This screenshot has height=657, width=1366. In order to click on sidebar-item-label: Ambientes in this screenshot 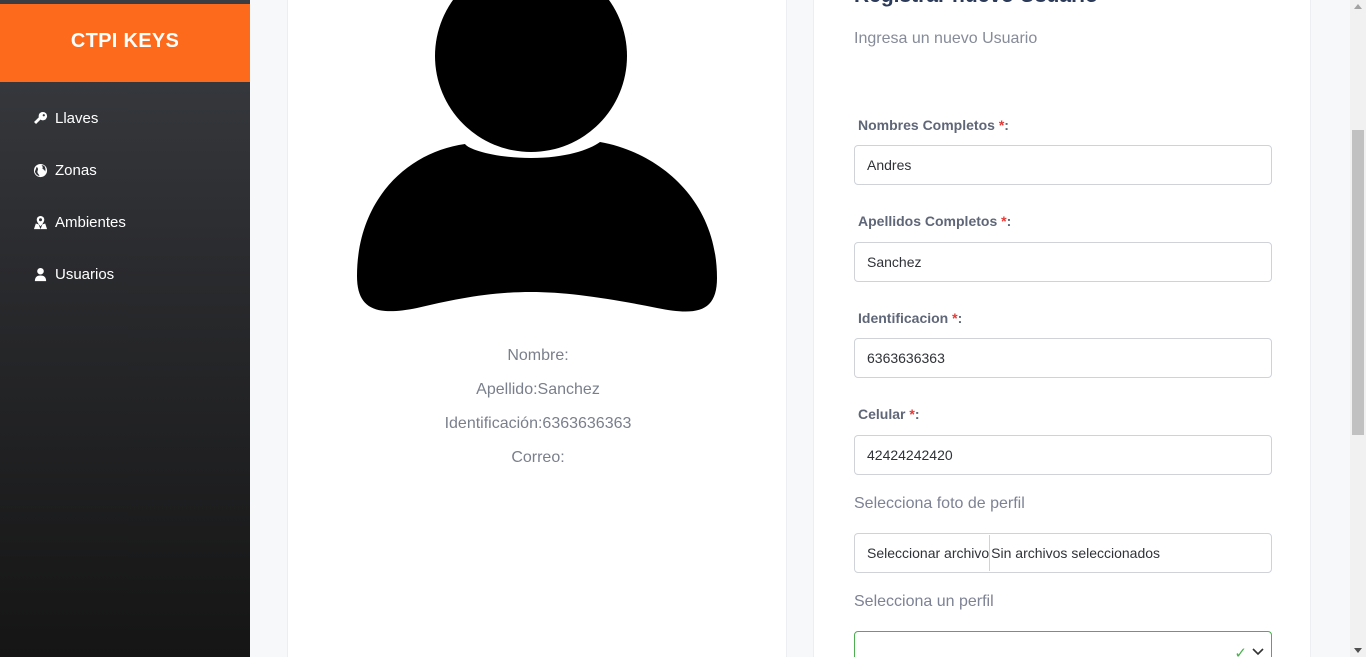, I will do `click(90, 222)`.